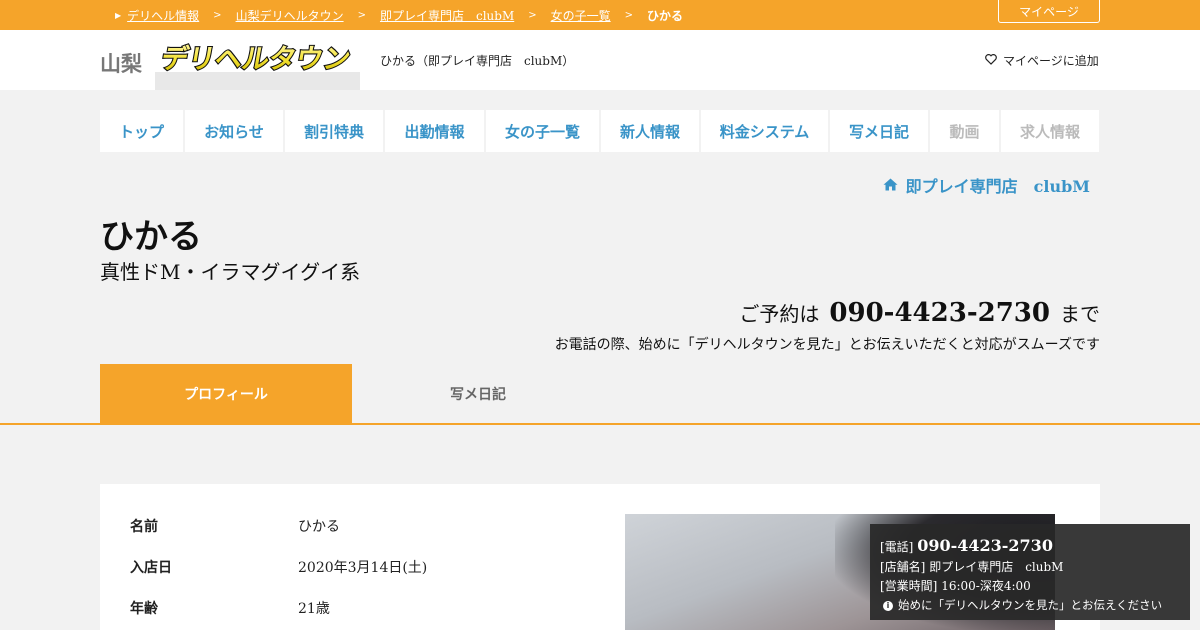 The width and height of the screenshot is (1200, 630). I want to click on contact-tel: 090-4423-2730, so click(985, 545).